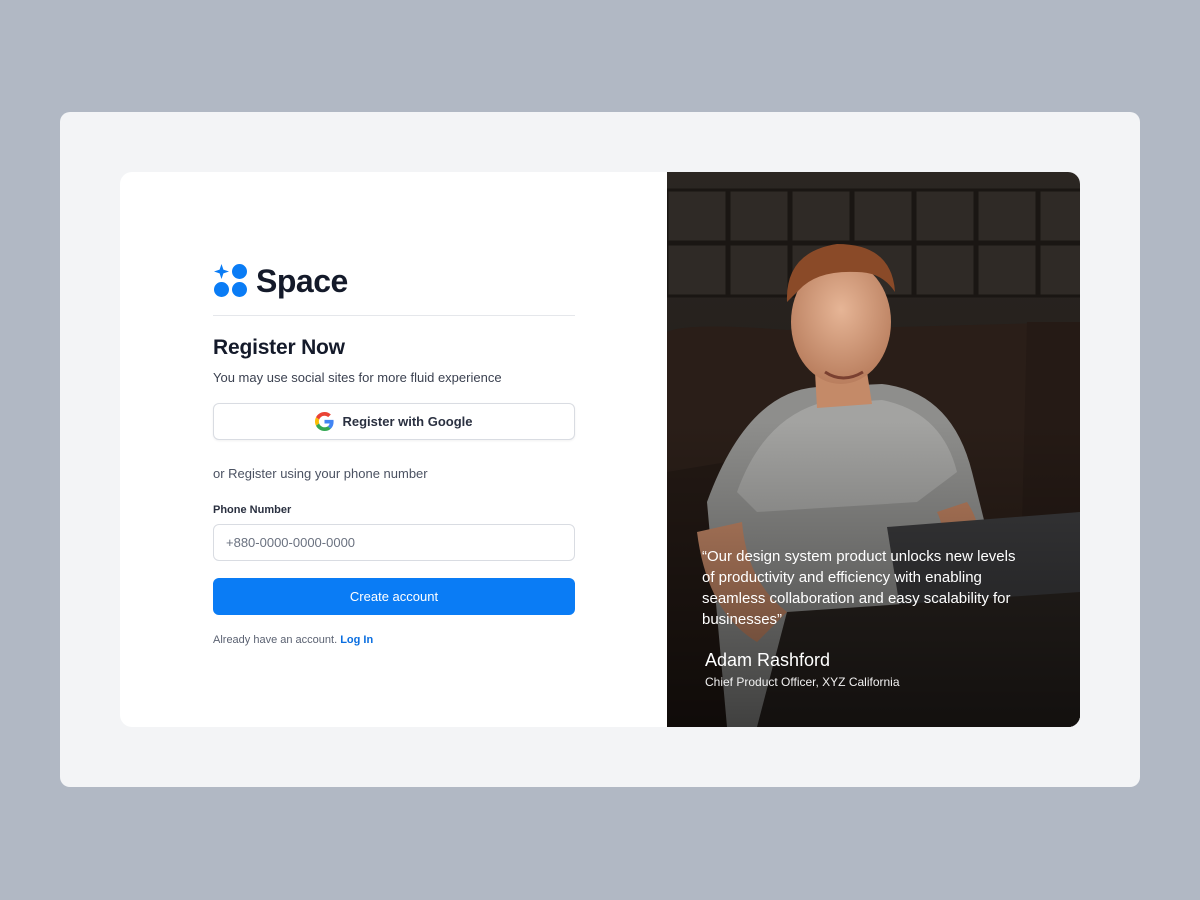 This screenshot has width=1200, height=900. Describe the element at coordinates (394, 640) in the screenshot. I see `login-prompt: Already have an account. Log In` at that location.